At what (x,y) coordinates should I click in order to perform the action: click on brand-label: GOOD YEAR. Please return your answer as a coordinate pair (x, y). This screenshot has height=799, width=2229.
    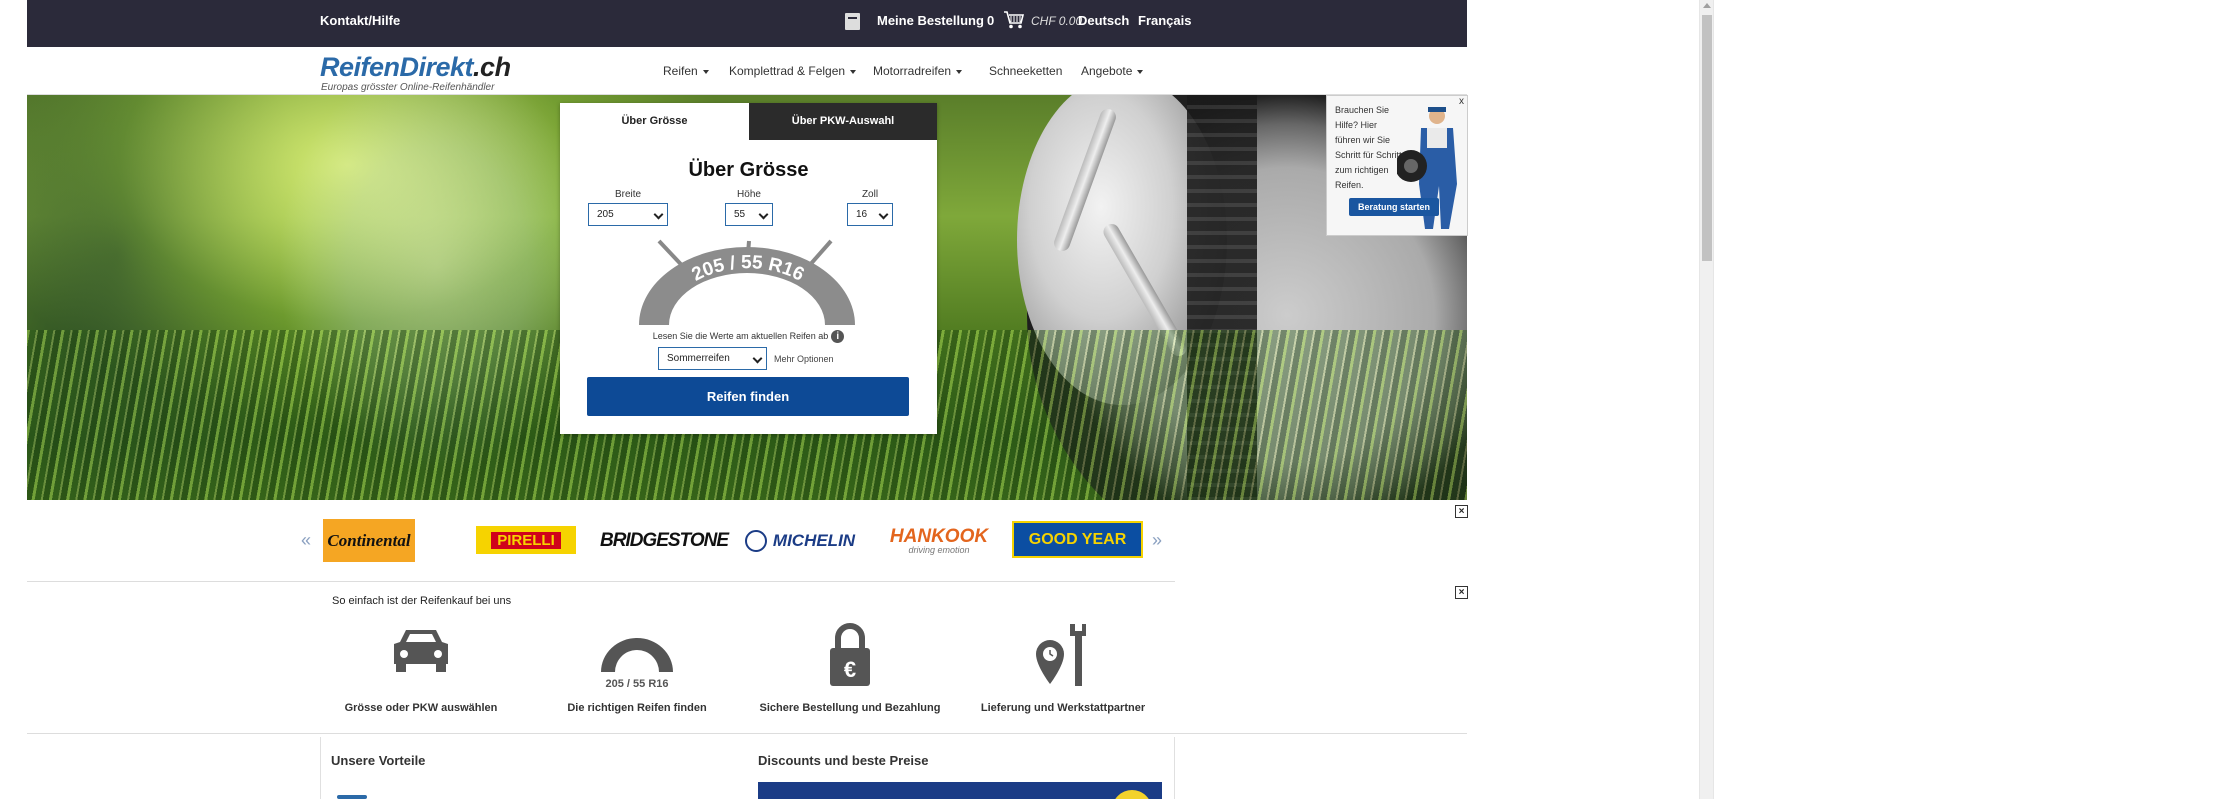
    Looking at the image, I should click on (1077, 539).